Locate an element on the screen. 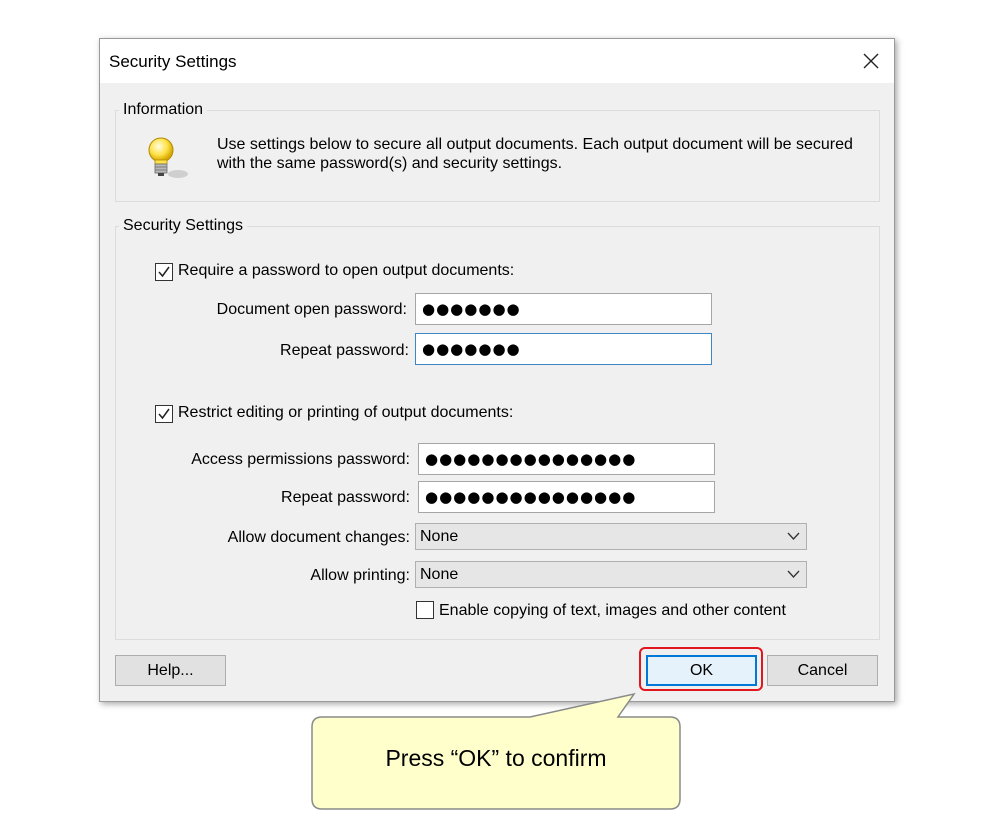 Image resolution: width=997 pixels, height=829 pixels. callout-bubble is located at coordinates (496, 751).